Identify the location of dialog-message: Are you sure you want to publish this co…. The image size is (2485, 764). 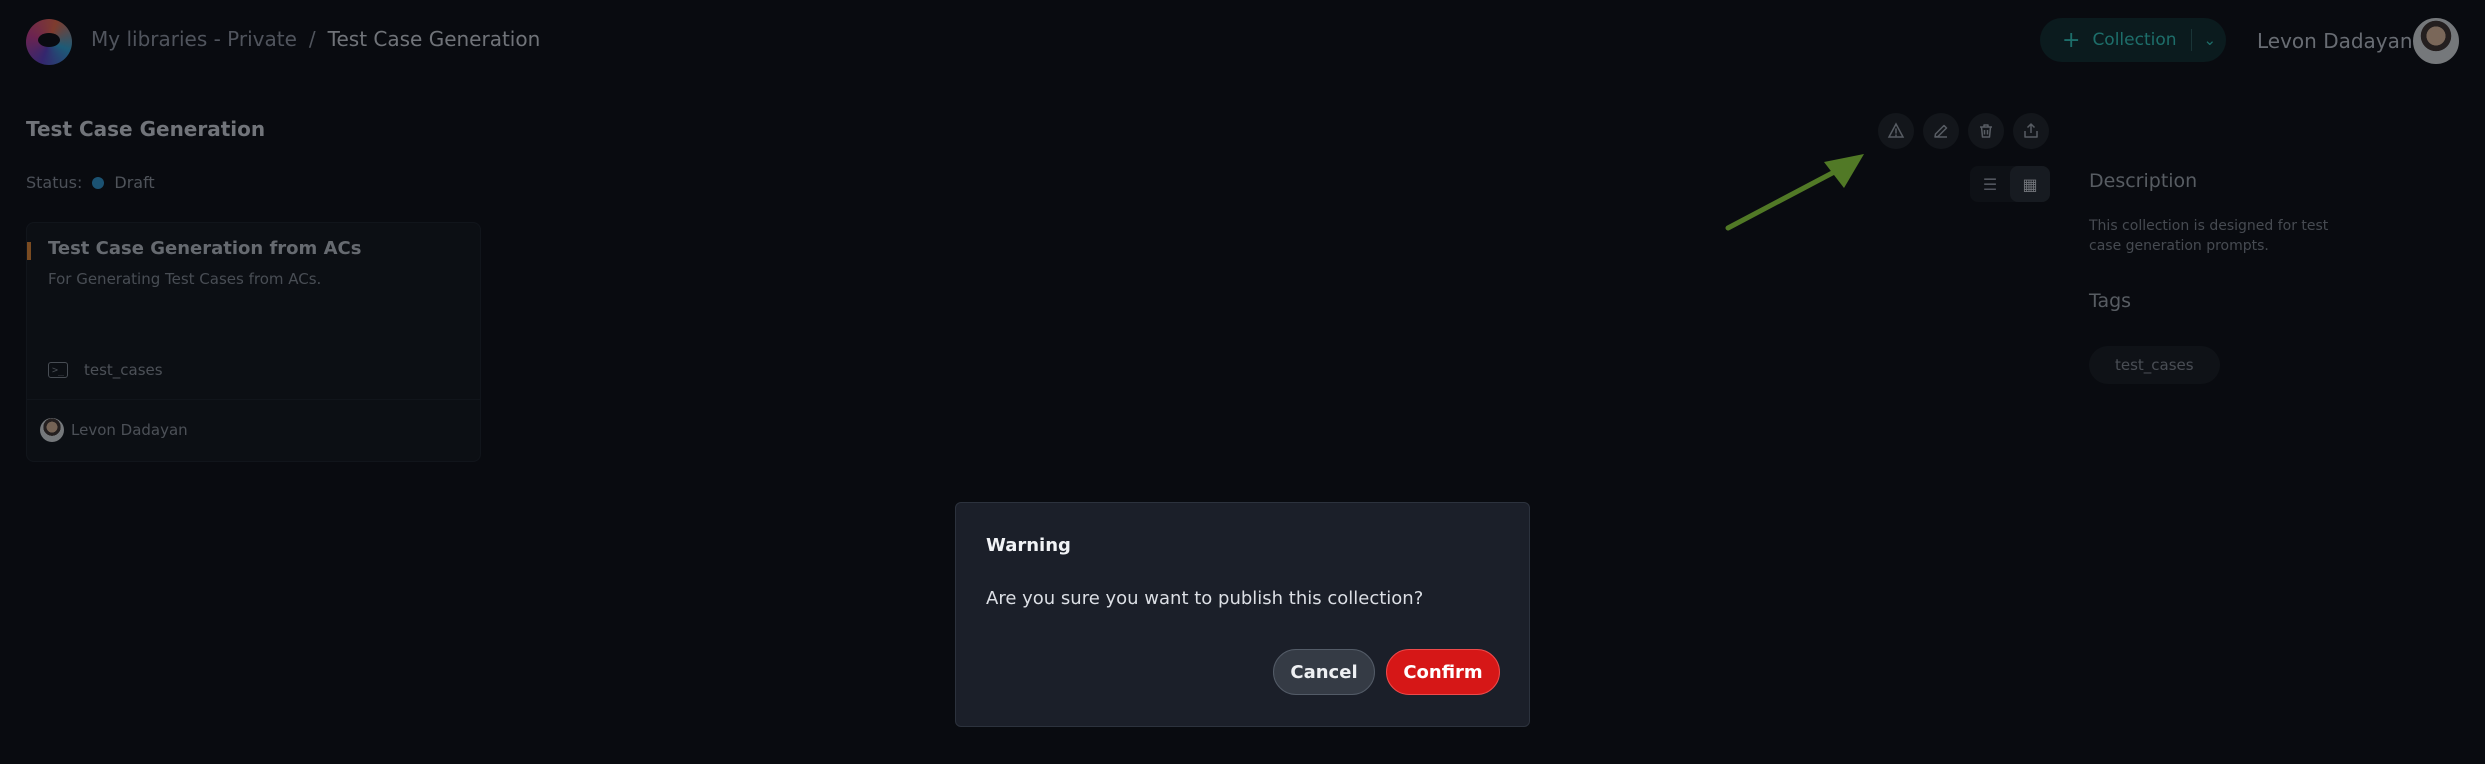
(1205, 598).